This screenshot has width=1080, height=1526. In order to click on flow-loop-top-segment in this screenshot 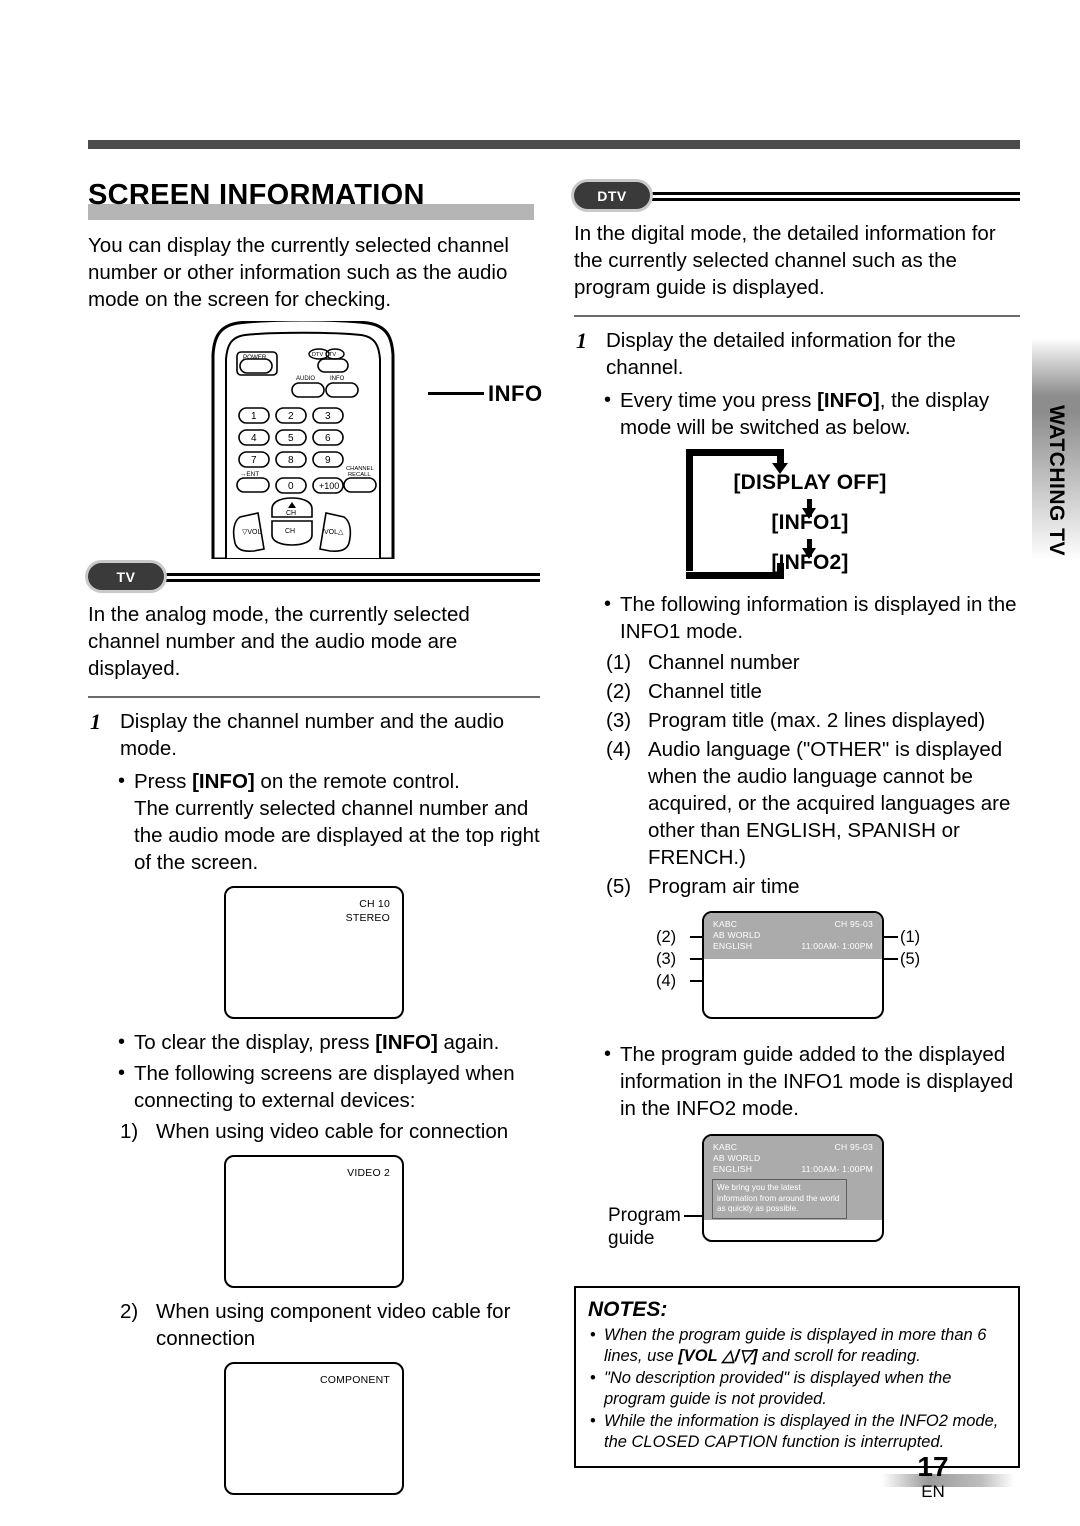, I will do `click(735, 452)`.